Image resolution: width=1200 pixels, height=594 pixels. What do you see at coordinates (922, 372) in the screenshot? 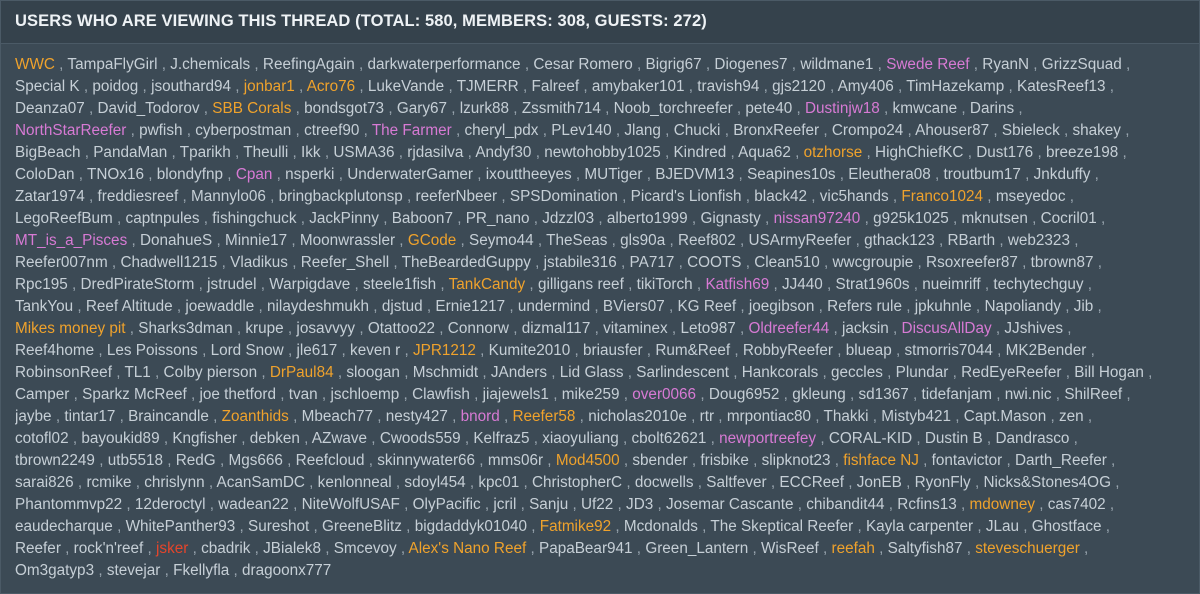
I see `viewer-name-link: Plundar` at bounding box center [922, 372].